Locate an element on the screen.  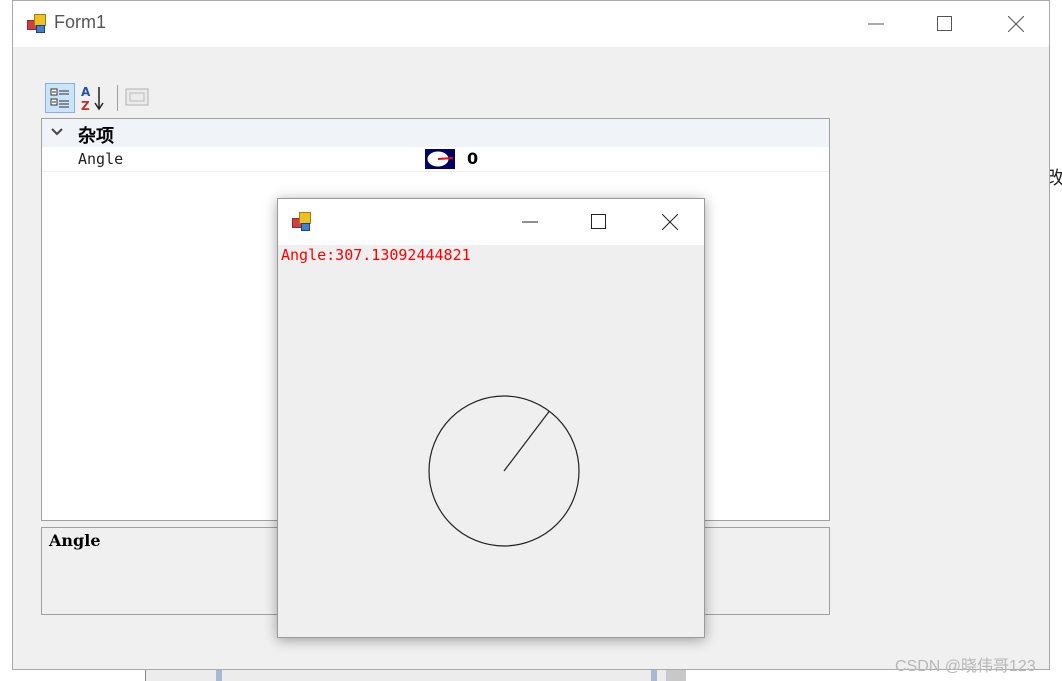
dialog-maximize-button is located at coordinates (599, 222).